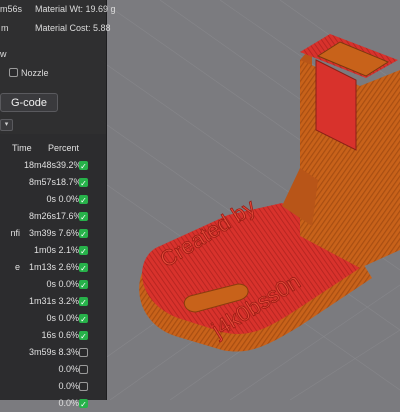 The height and width of the screenshot is (412, 400). Describe the element at coordinates (22, 148) in the screenshot. I see `table-header-time: Time` at that location.